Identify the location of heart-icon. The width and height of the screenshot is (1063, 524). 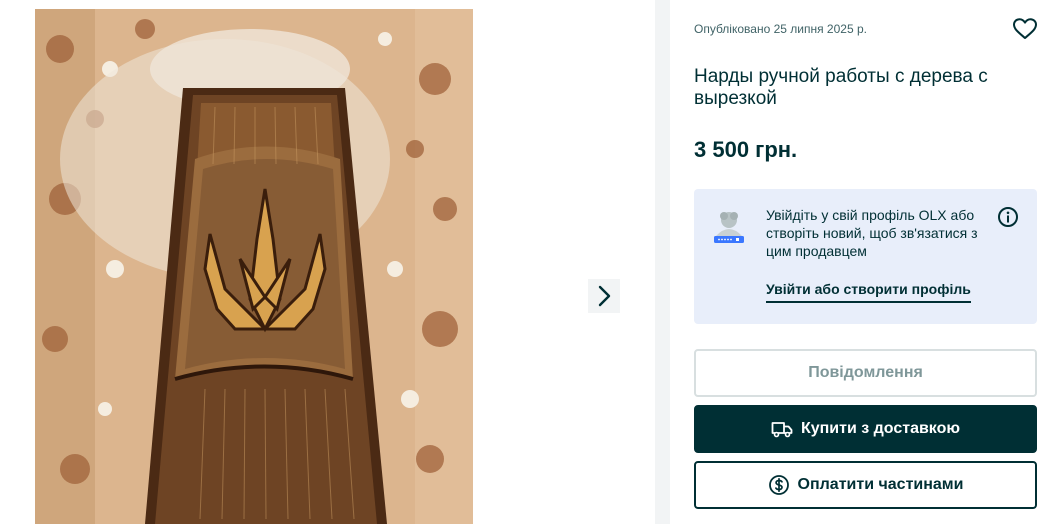
(1025, 28).